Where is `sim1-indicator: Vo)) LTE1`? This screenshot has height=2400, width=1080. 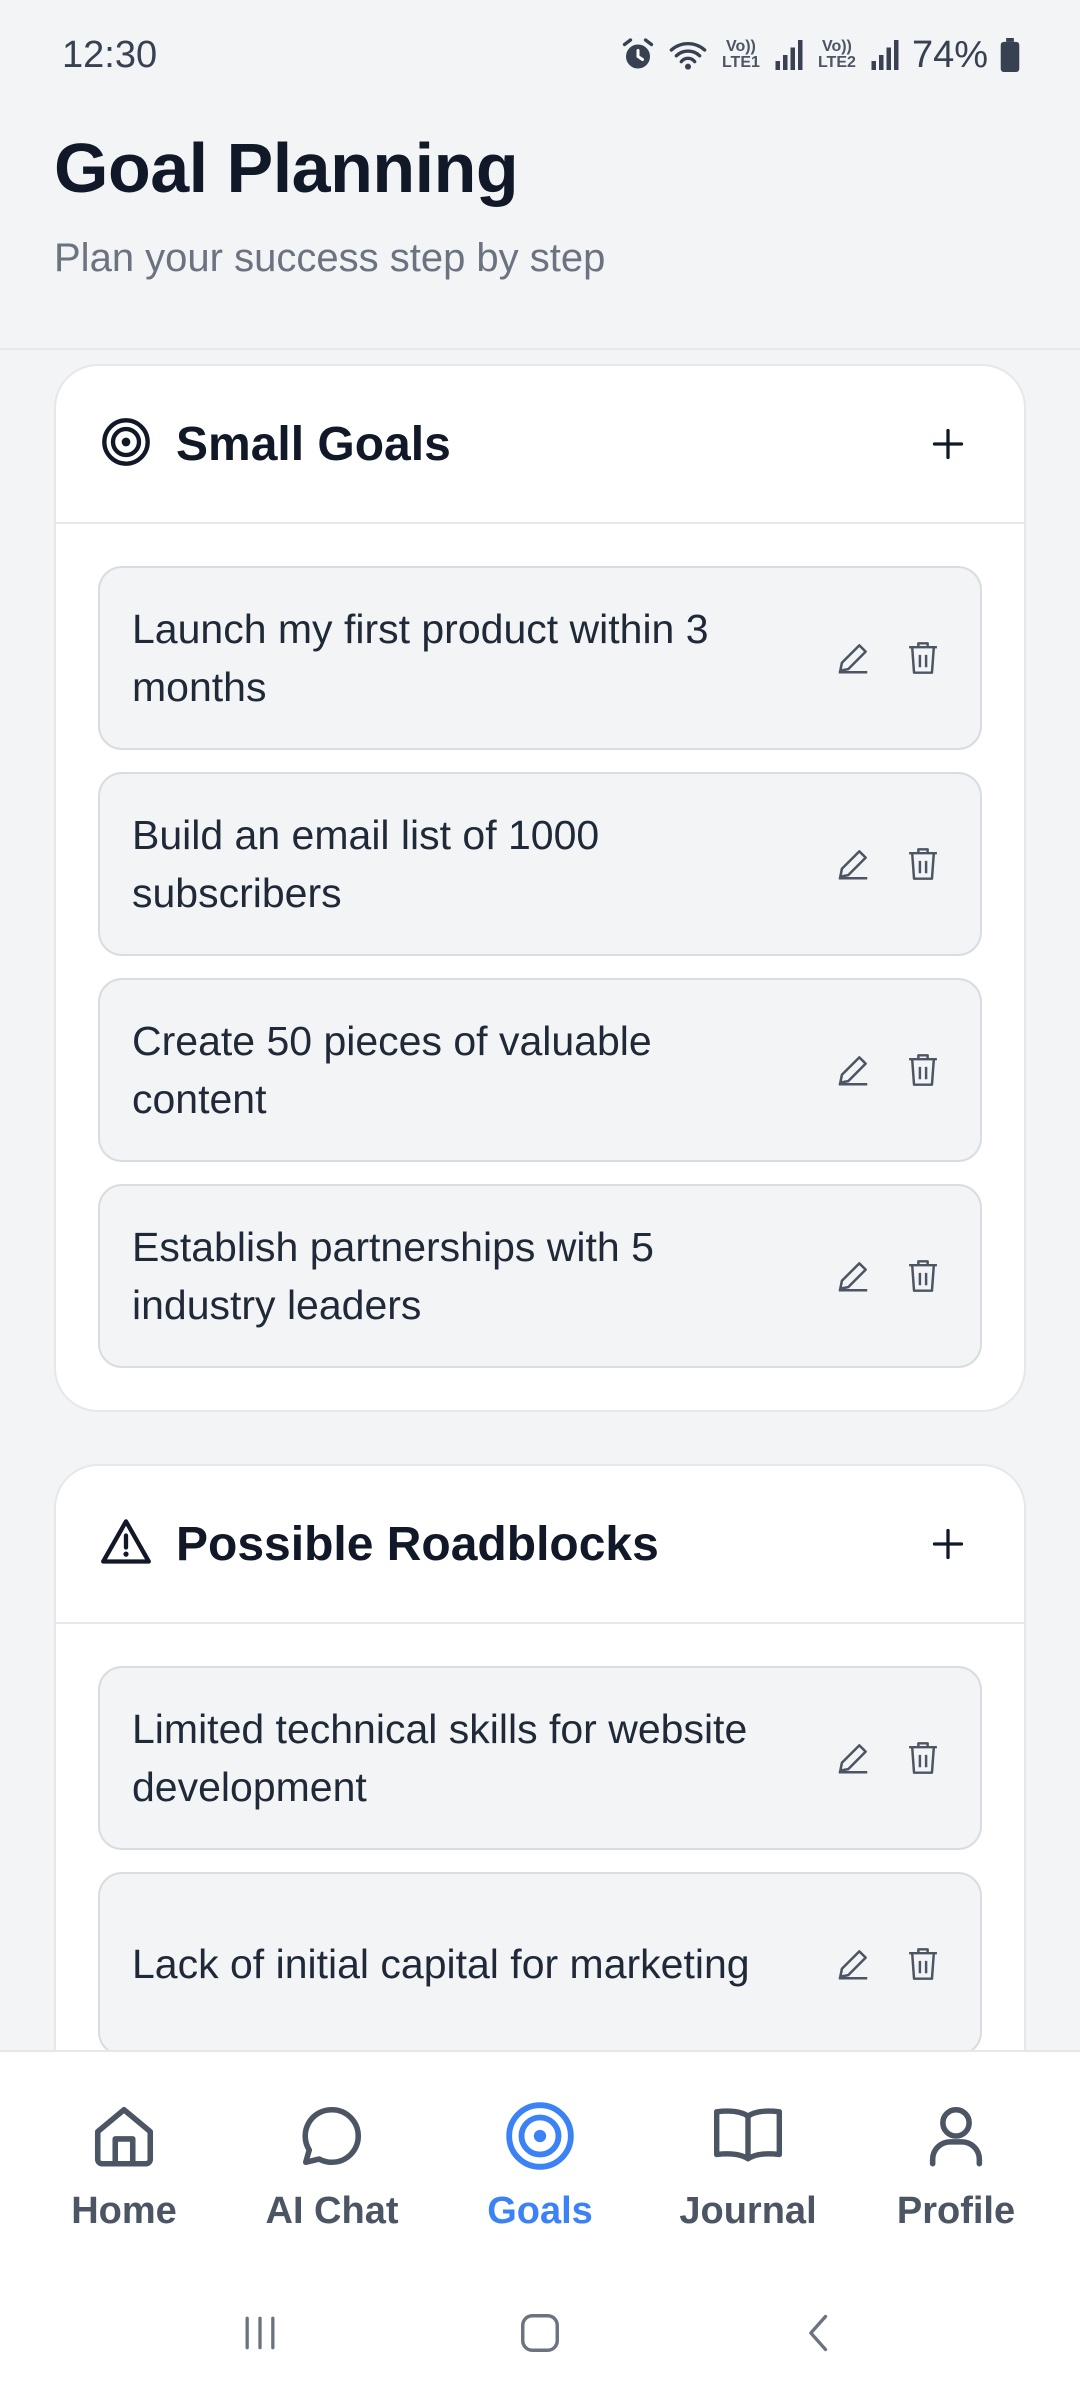 sim1-indicator: Vo)) LTE1 is located at coordinates (740, 54).